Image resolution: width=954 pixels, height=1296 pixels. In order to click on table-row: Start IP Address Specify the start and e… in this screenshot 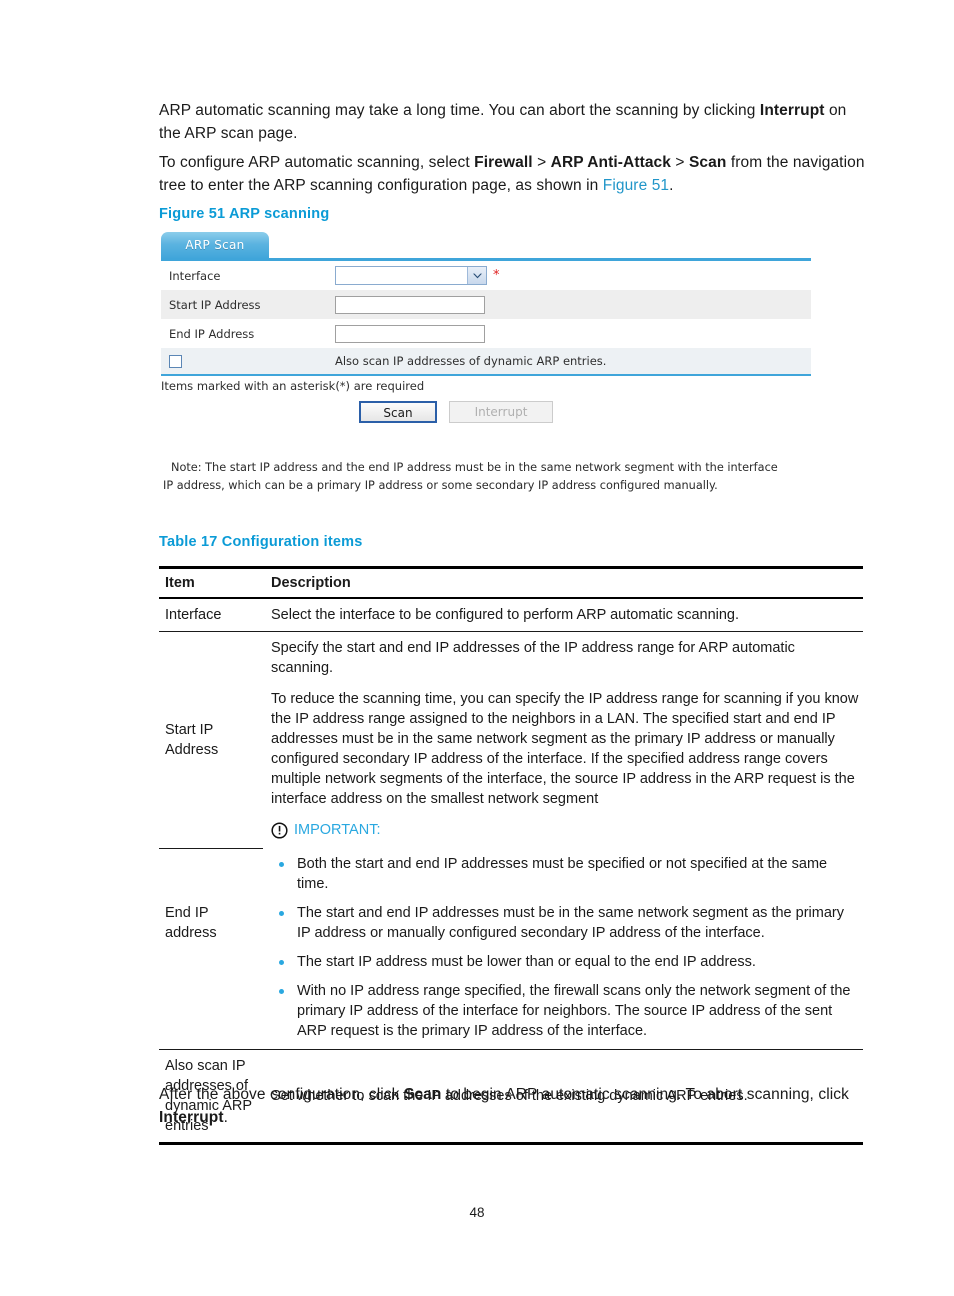, I will do `click(511, 740)`.